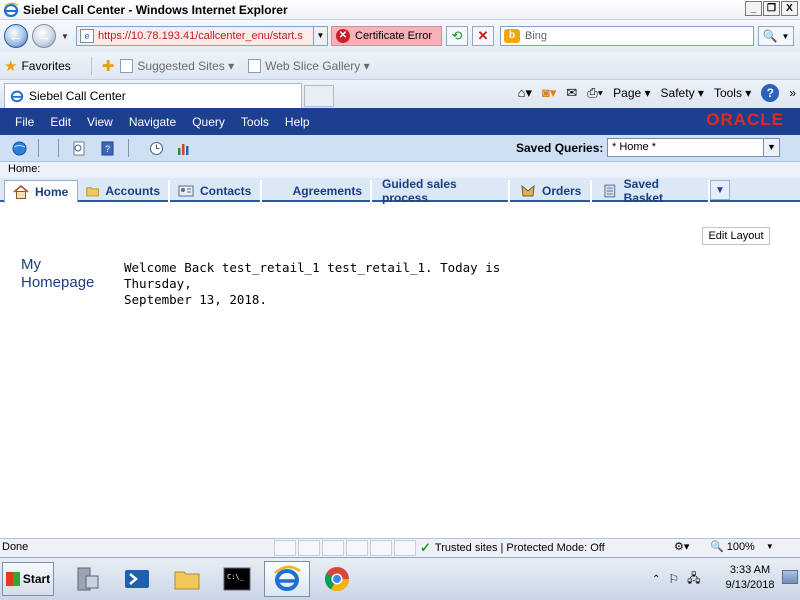 This screenshot has width=800, height=600. I want to click on tab-accounts-label: Accounts, so click(132, 191).